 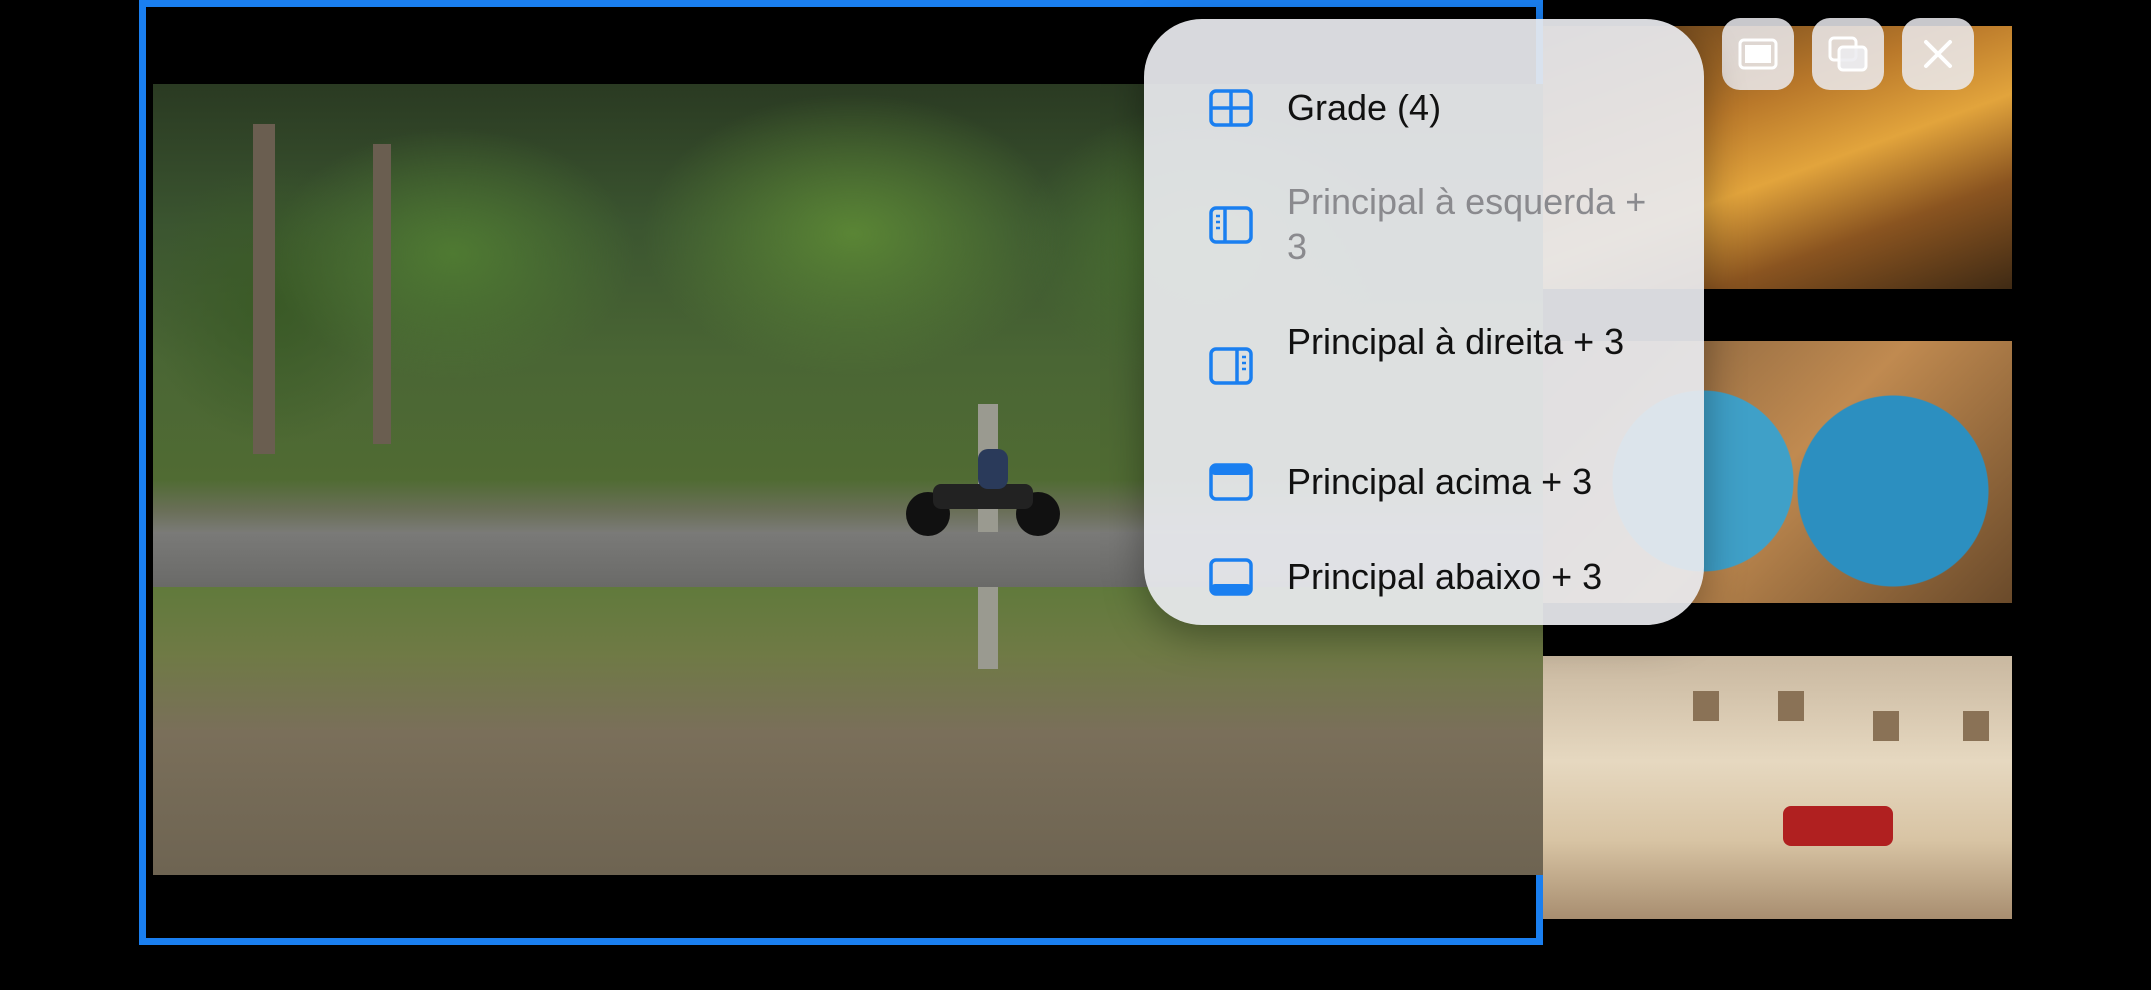 What do you see at coordinates (1456, 341) in the screenshot?
I see `menu-item-label: Principal à direita + 3` at bounding box center [1456, 341].